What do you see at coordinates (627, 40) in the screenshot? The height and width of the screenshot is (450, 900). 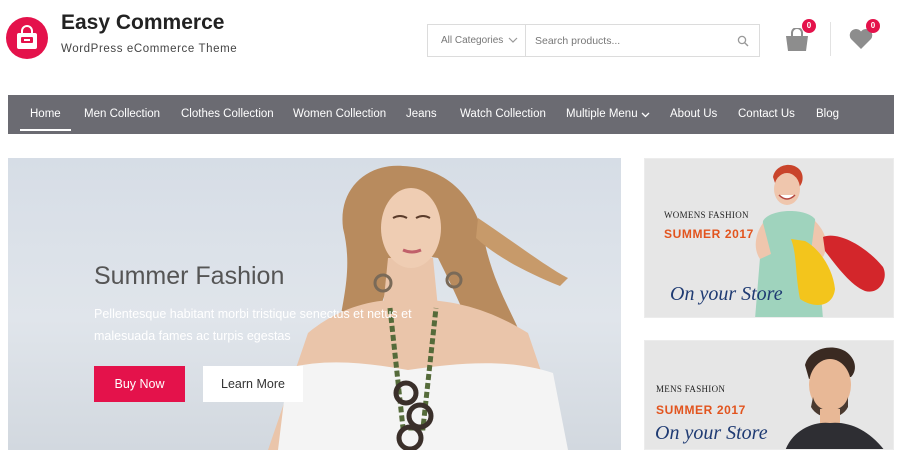 I see `search-input` at bounding box center [627, 40].